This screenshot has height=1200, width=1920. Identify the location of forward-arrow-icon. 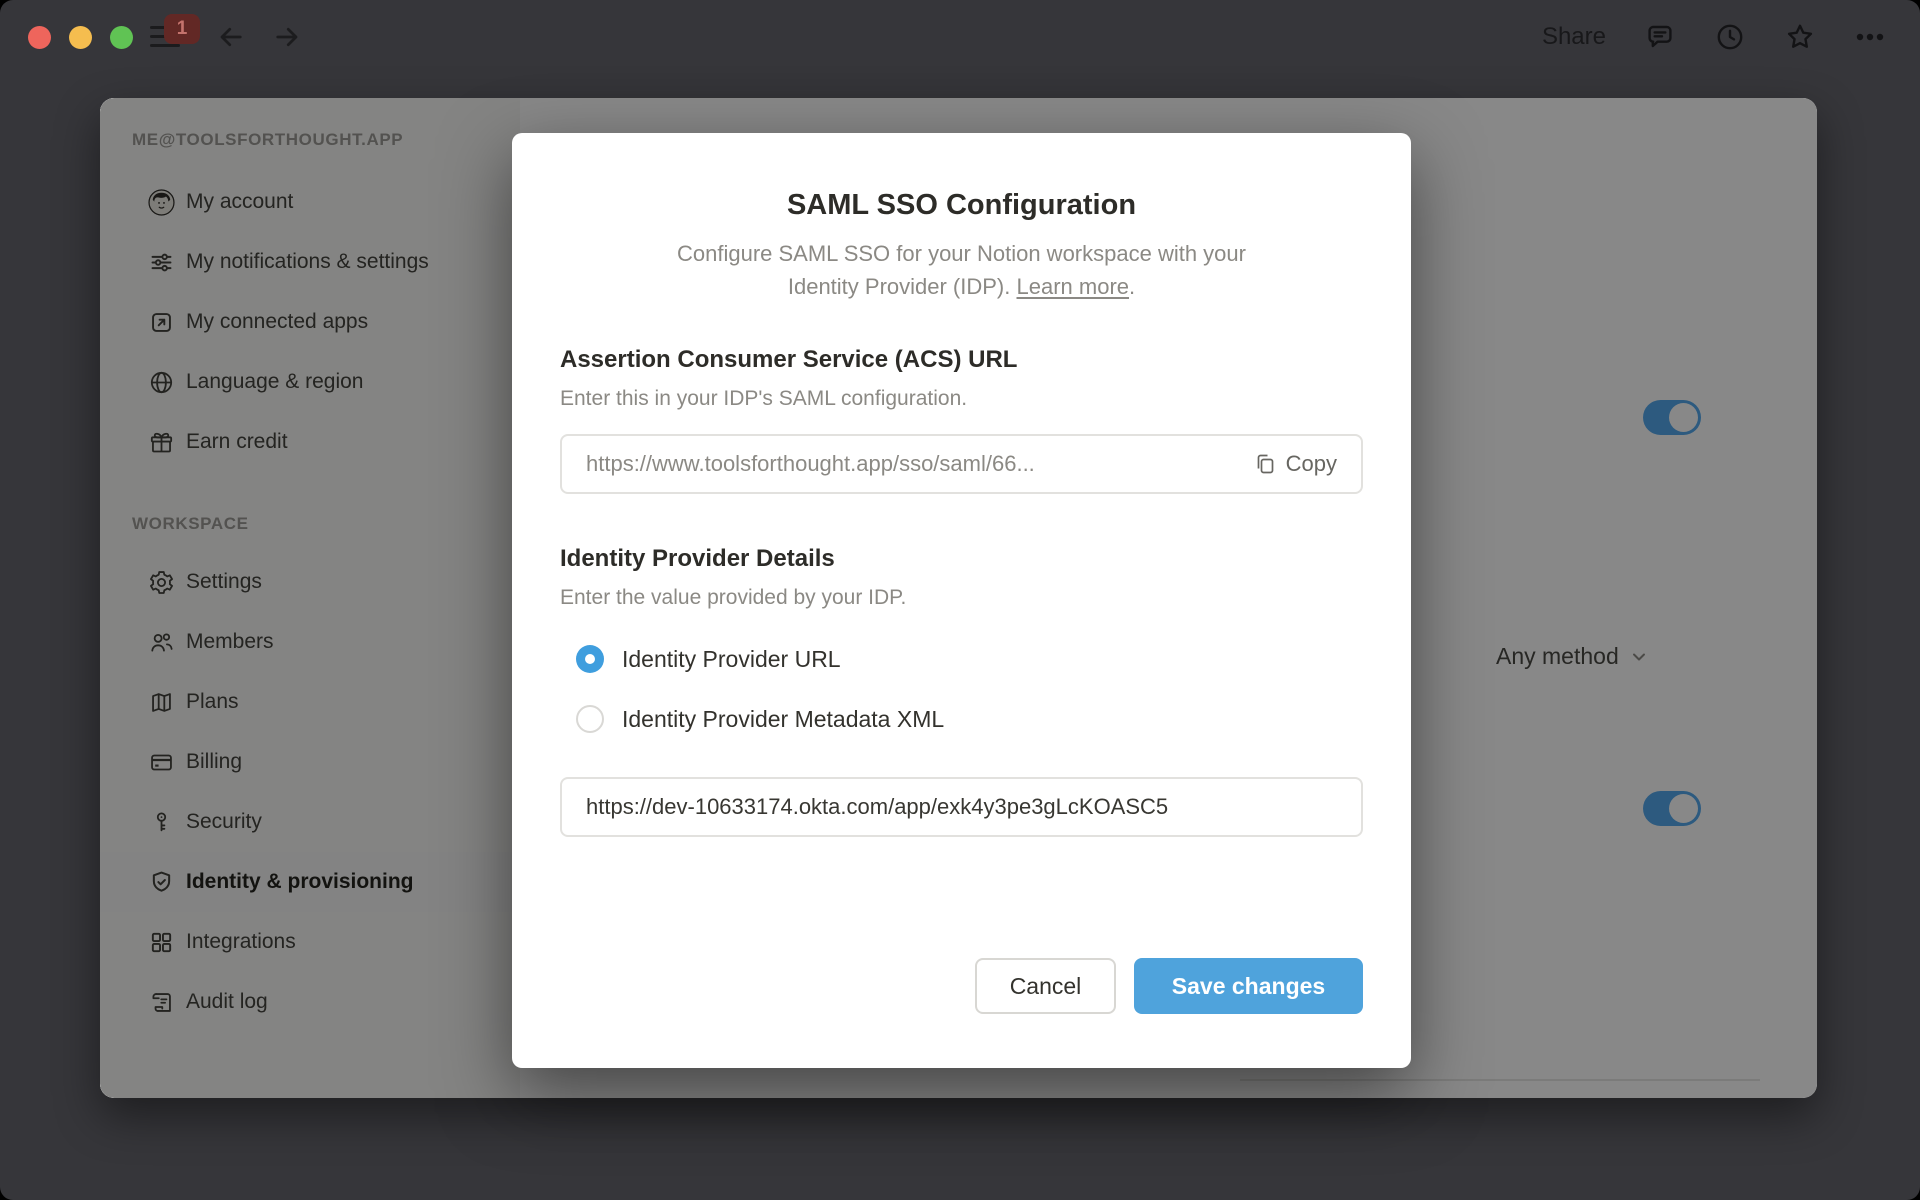
(287, 37).